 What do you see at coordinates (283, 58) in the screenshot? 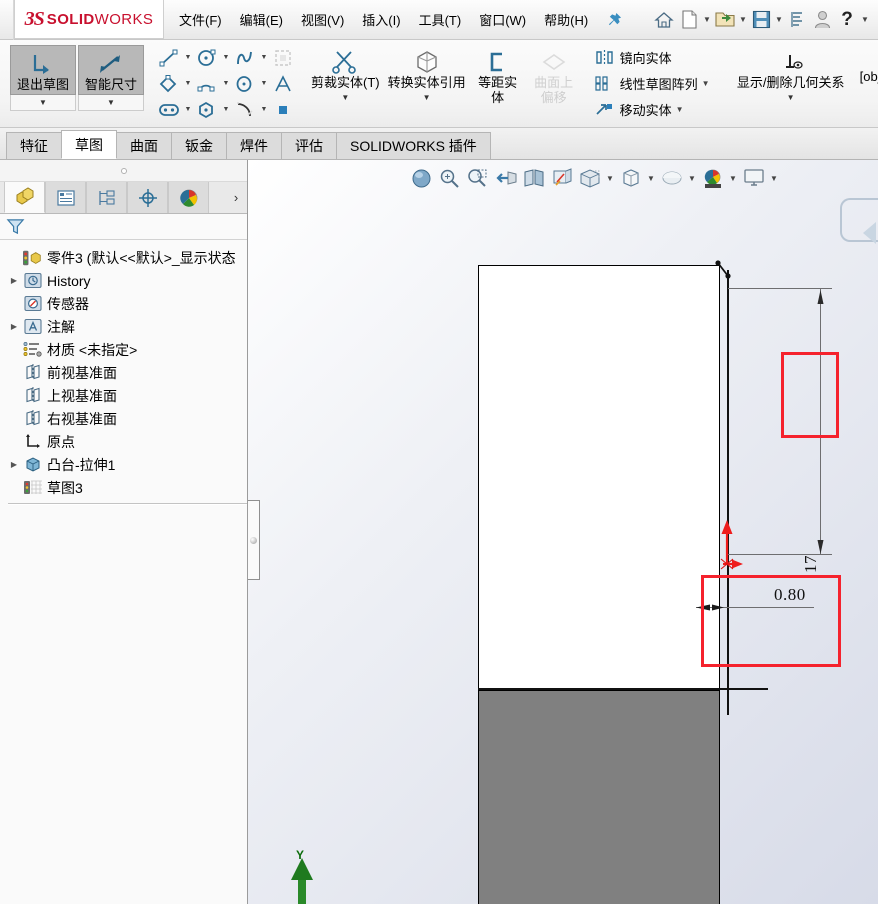
I see `trim-grid-icon` at bounding box center [283, 58].